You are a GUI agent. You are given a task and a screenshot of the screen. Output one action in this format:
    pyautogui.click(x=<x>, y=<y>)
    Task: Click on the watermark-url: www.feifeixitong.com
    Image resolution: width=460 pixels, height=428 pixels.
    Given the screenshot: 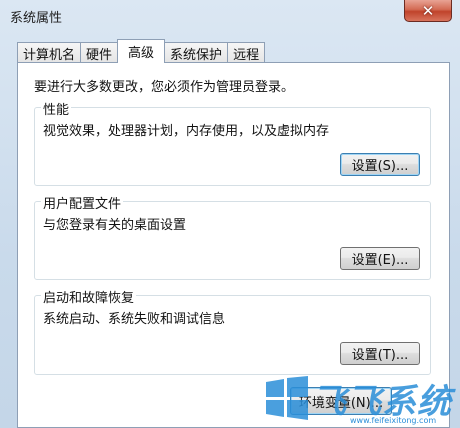 What is the action you would take?
    pyautogui.click(x=393, y=420)
    